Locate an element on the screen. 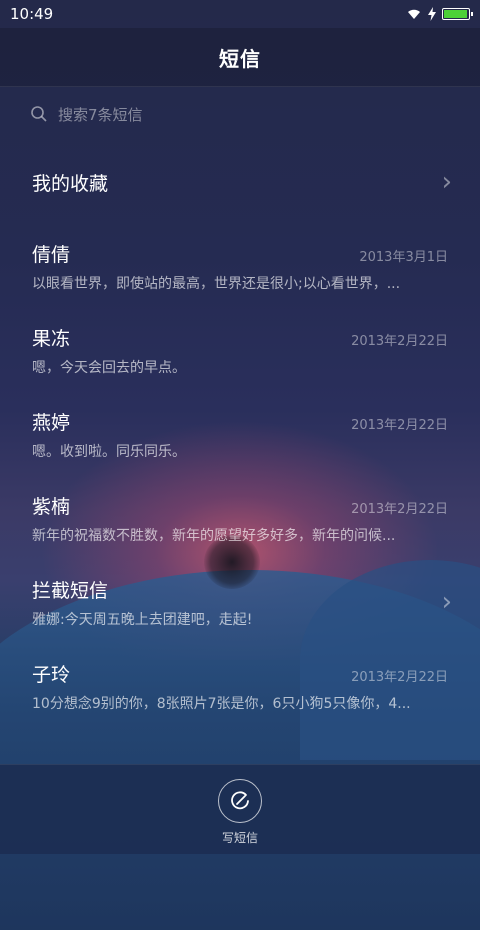 This screenshot has height=930, width=480. message-preview: 嗯，今天会回去的早点。 is located at coordinates (109, 367).